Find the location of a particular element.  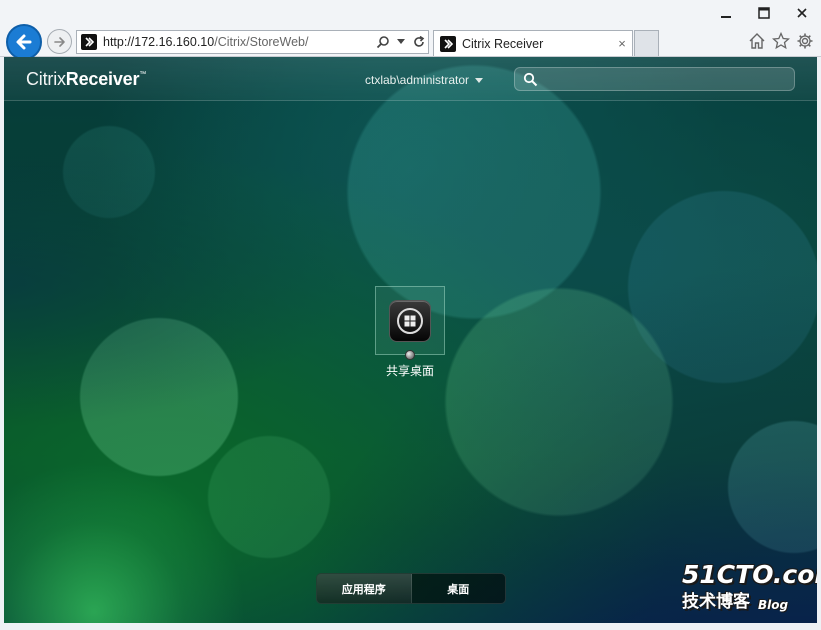

url-host: http://172.16.160.10 is located at coordinates (159, 42).